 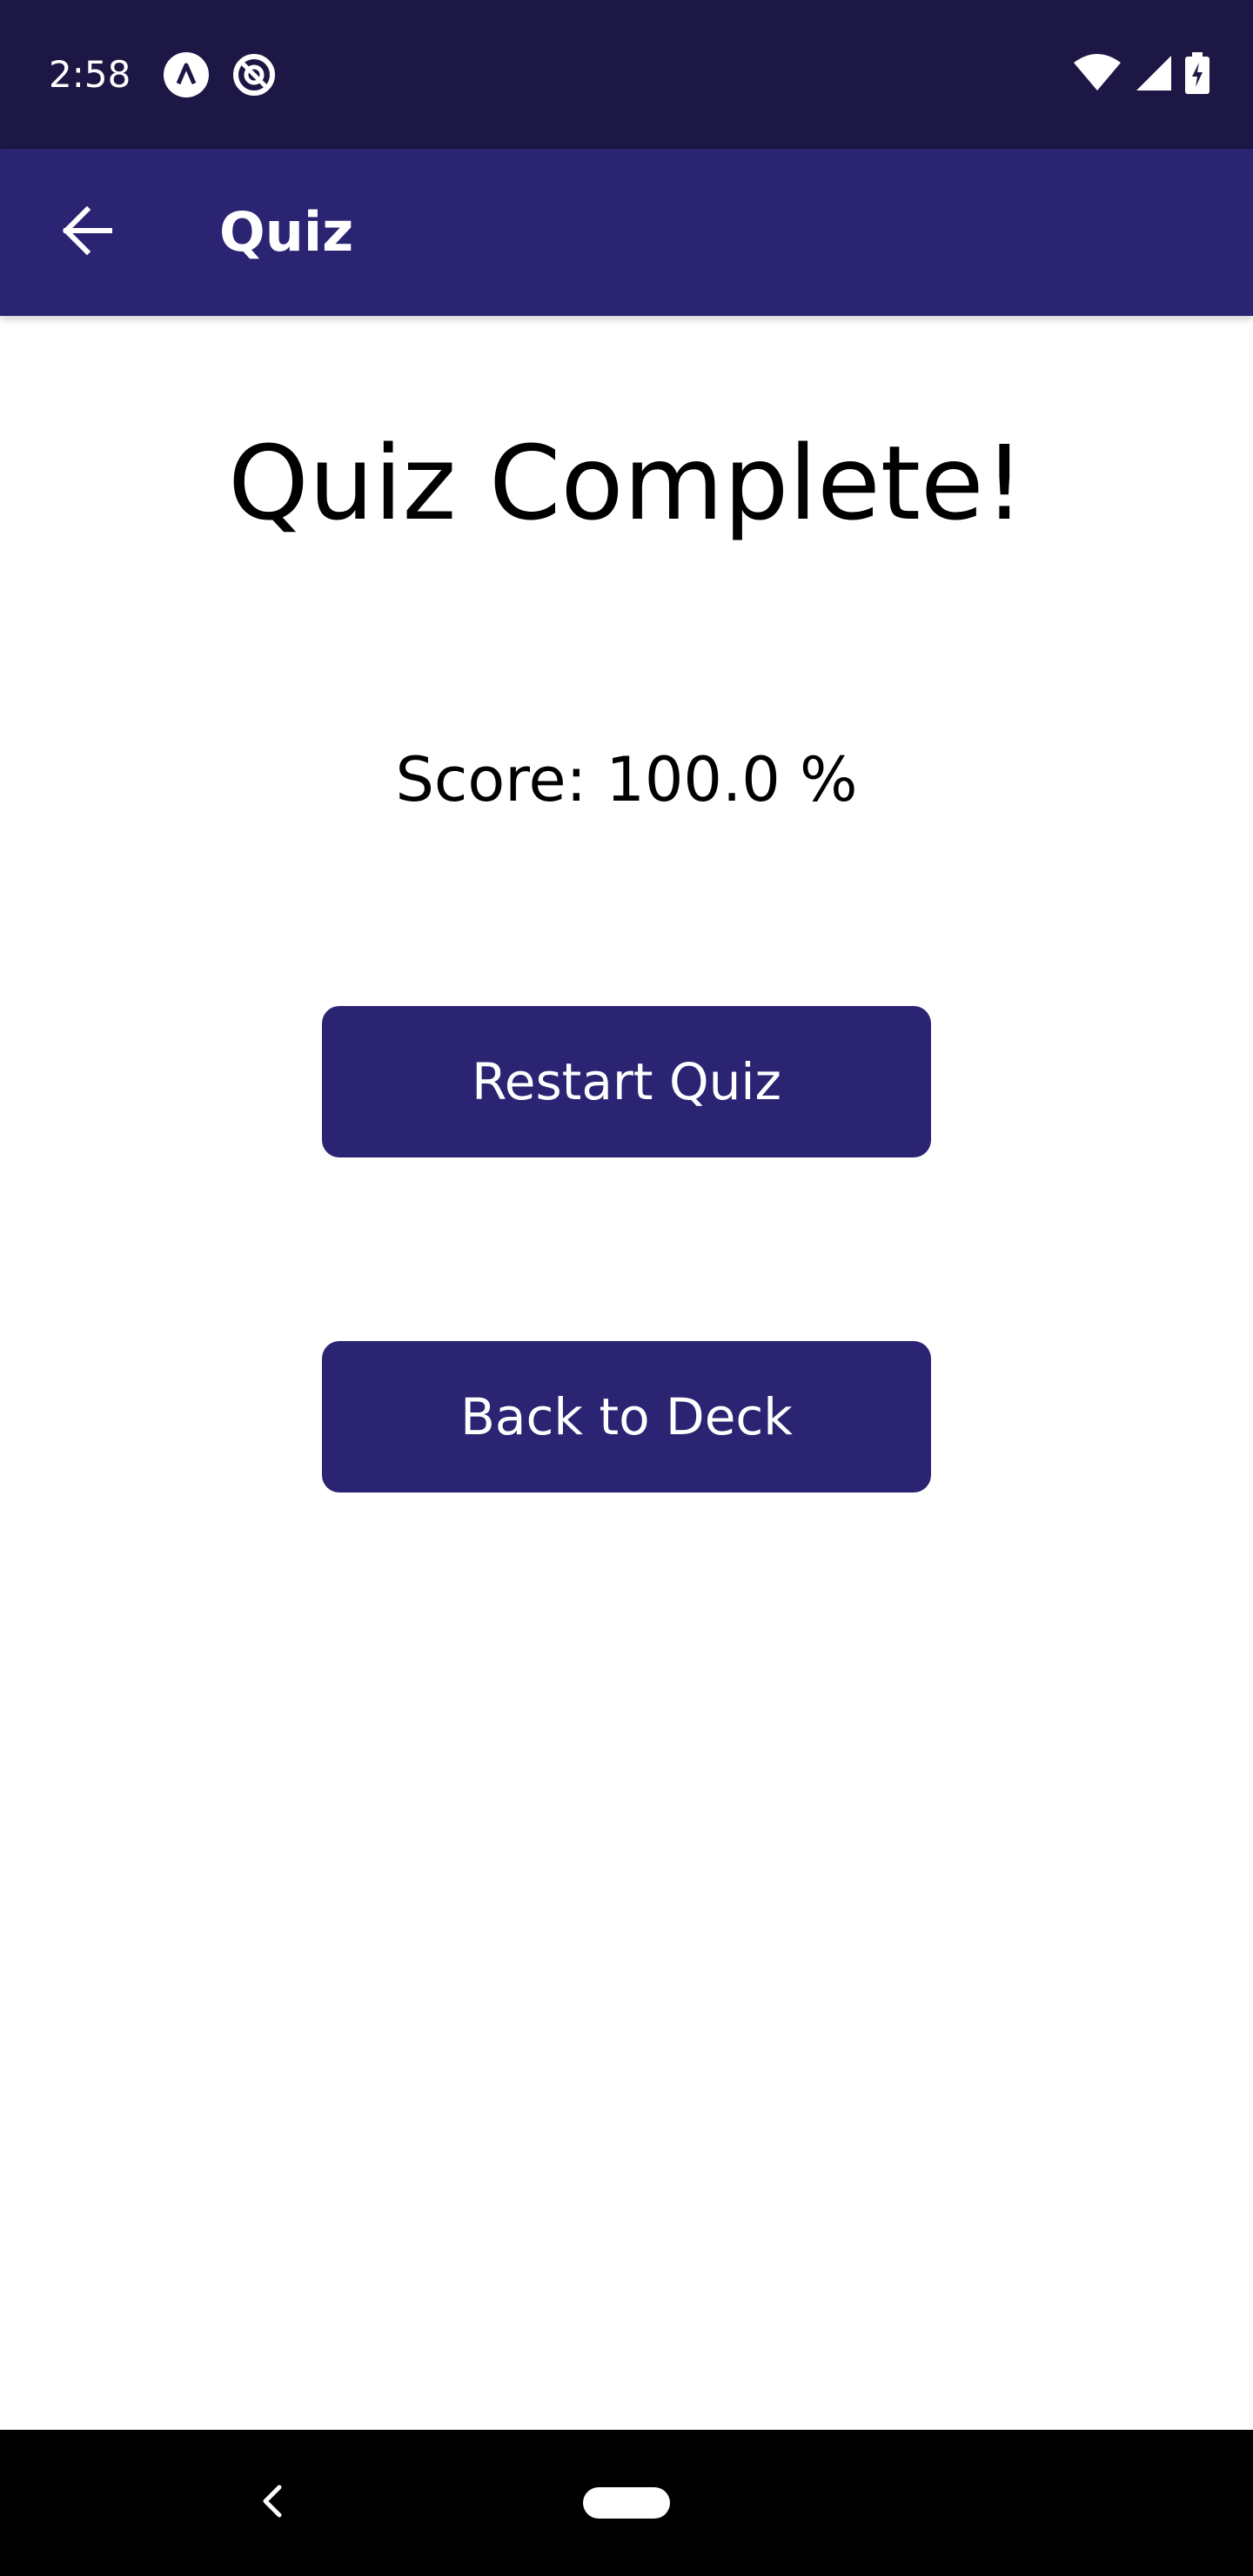 I want to click on back-button, so click(x=87, y=233).